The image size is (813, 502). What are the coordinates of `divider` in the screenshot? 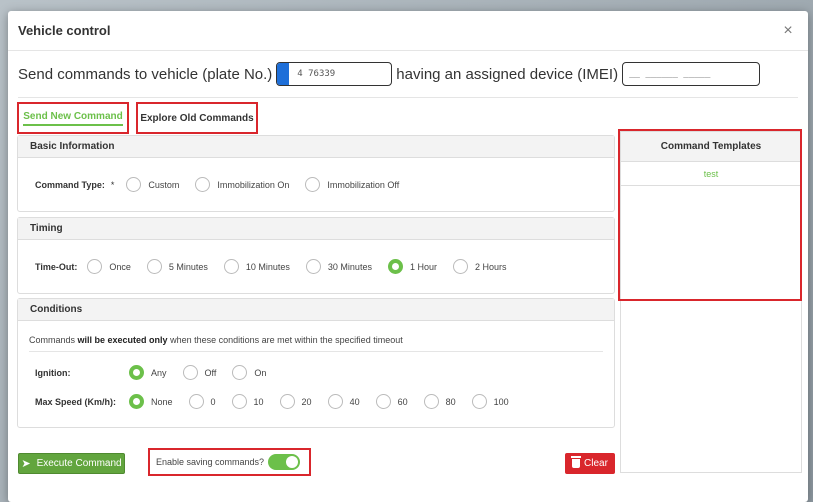 It's located at (408, 97).